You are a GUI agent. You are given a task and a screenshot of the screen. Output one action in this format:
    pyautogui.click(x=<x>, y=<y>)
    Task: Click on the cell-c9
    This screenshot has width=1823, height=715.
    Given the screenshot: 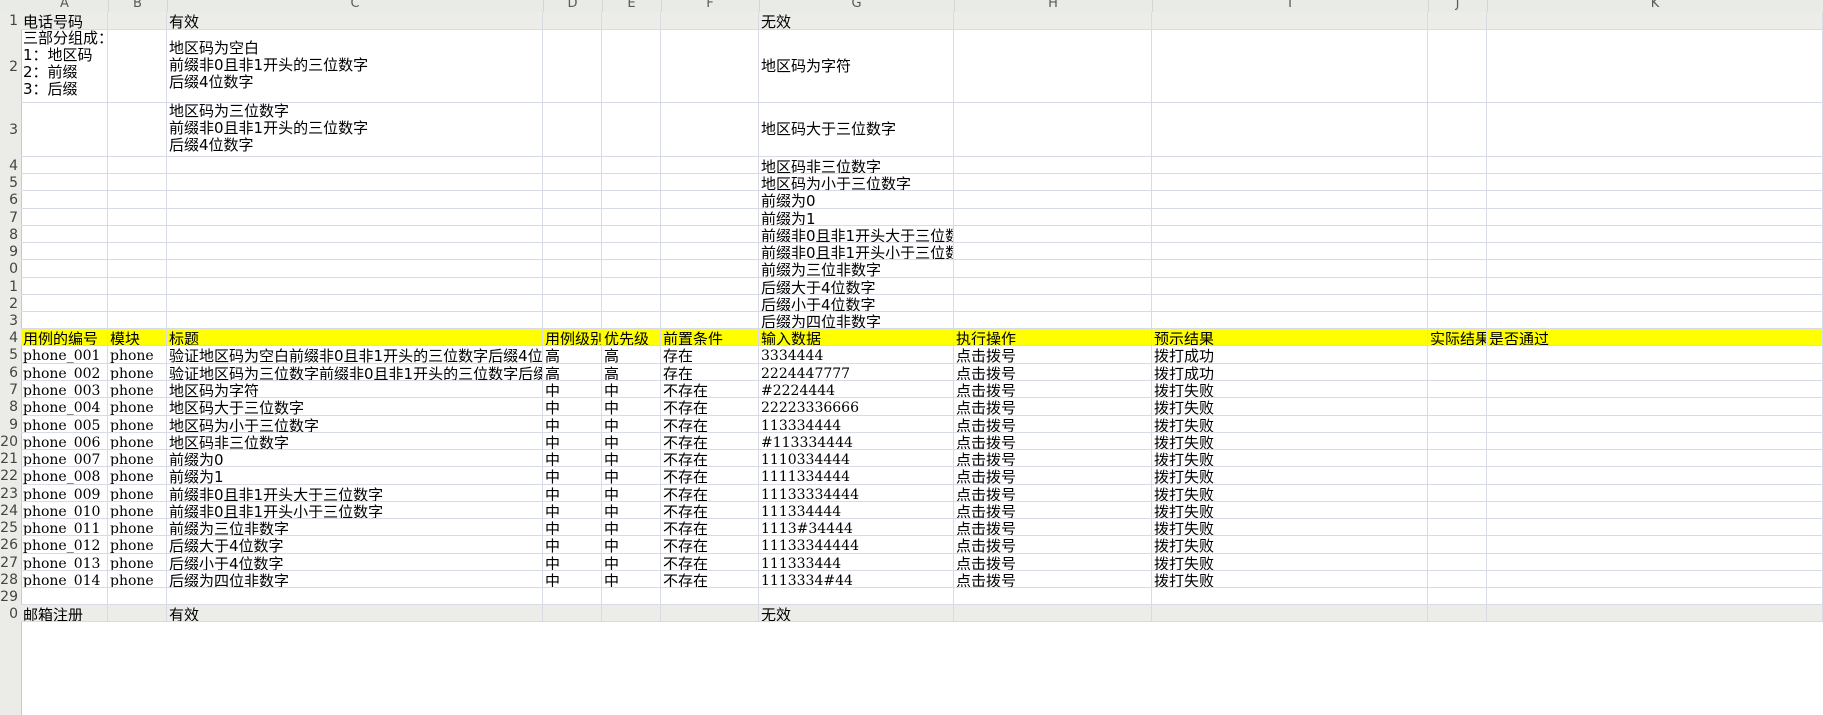 What is the action you would take?
    pyautogui.click(x=355, y=251)
    